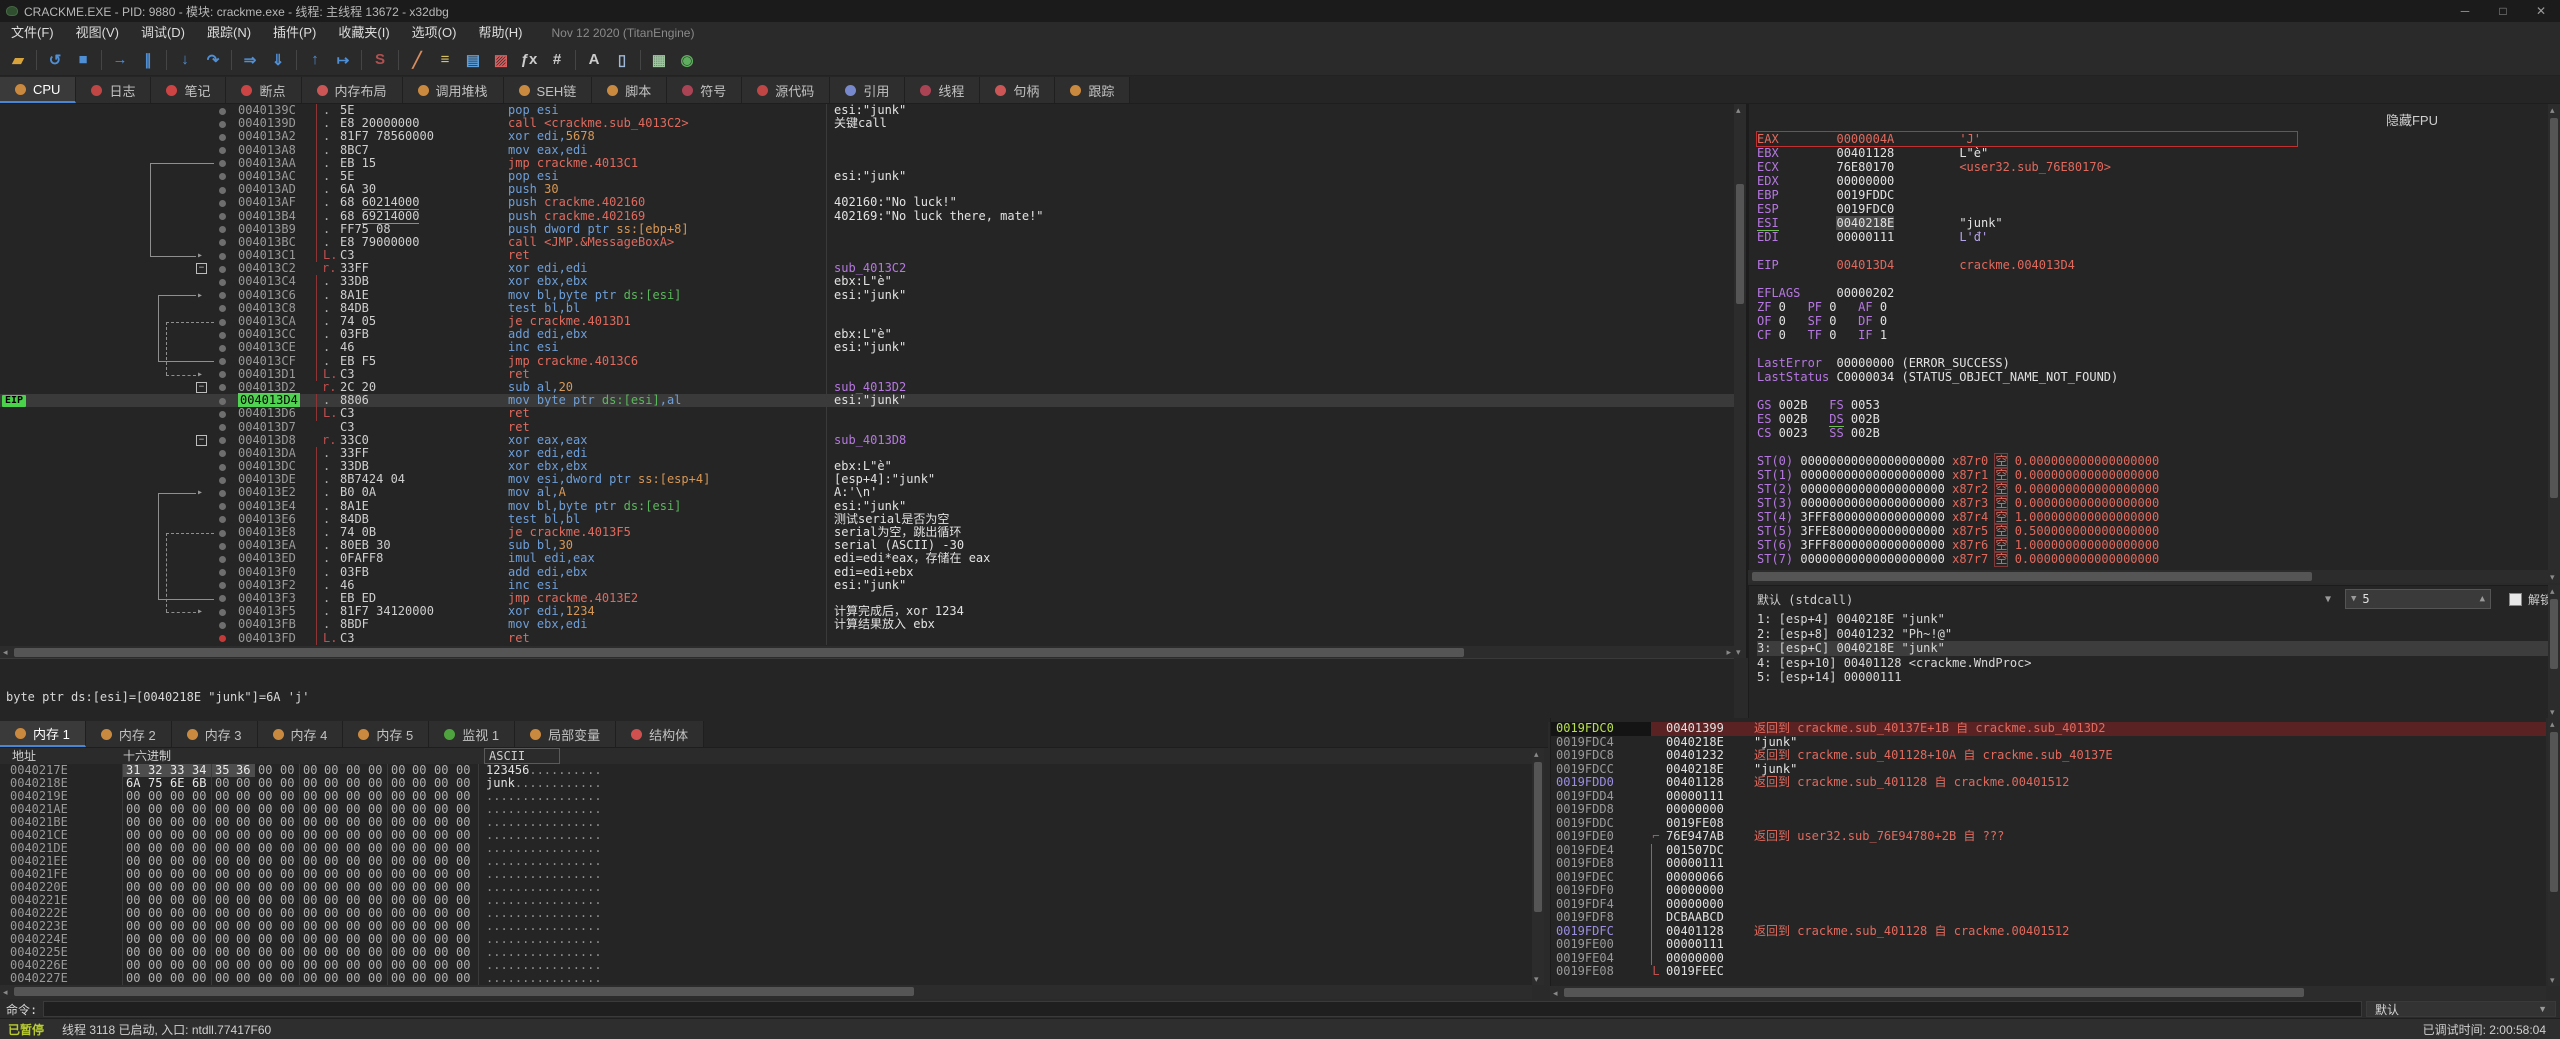 The height and width of the screenshot is (1039, 2560). I want to click on strings-icon: A, so click(594, 60).